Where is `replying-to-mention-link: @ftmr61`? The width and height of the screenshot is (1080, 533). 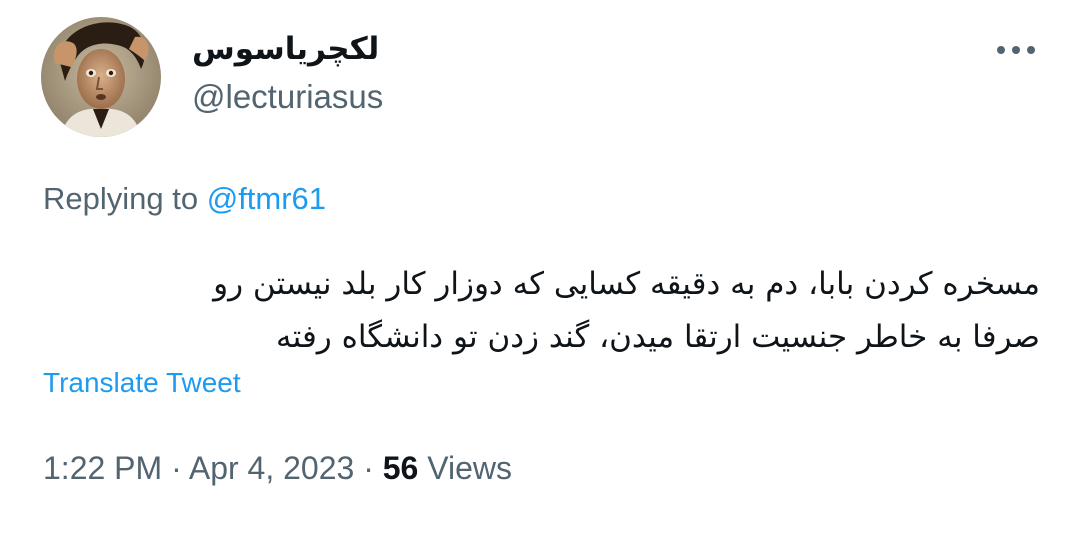 replying-to-mention-link: @ftmr61 is located at coordinates (266, 198).